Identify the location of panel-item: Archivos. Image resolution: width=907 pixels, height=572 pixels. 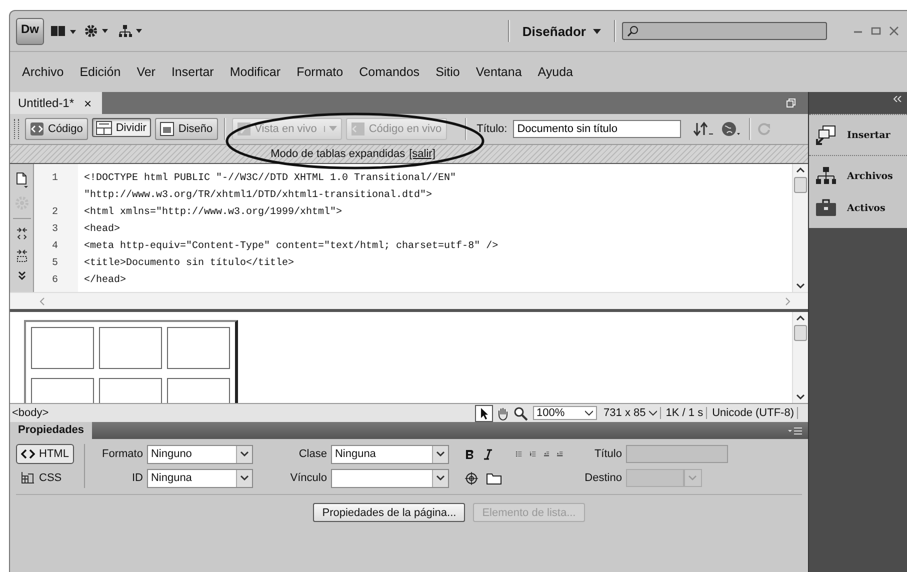
(858, 176).